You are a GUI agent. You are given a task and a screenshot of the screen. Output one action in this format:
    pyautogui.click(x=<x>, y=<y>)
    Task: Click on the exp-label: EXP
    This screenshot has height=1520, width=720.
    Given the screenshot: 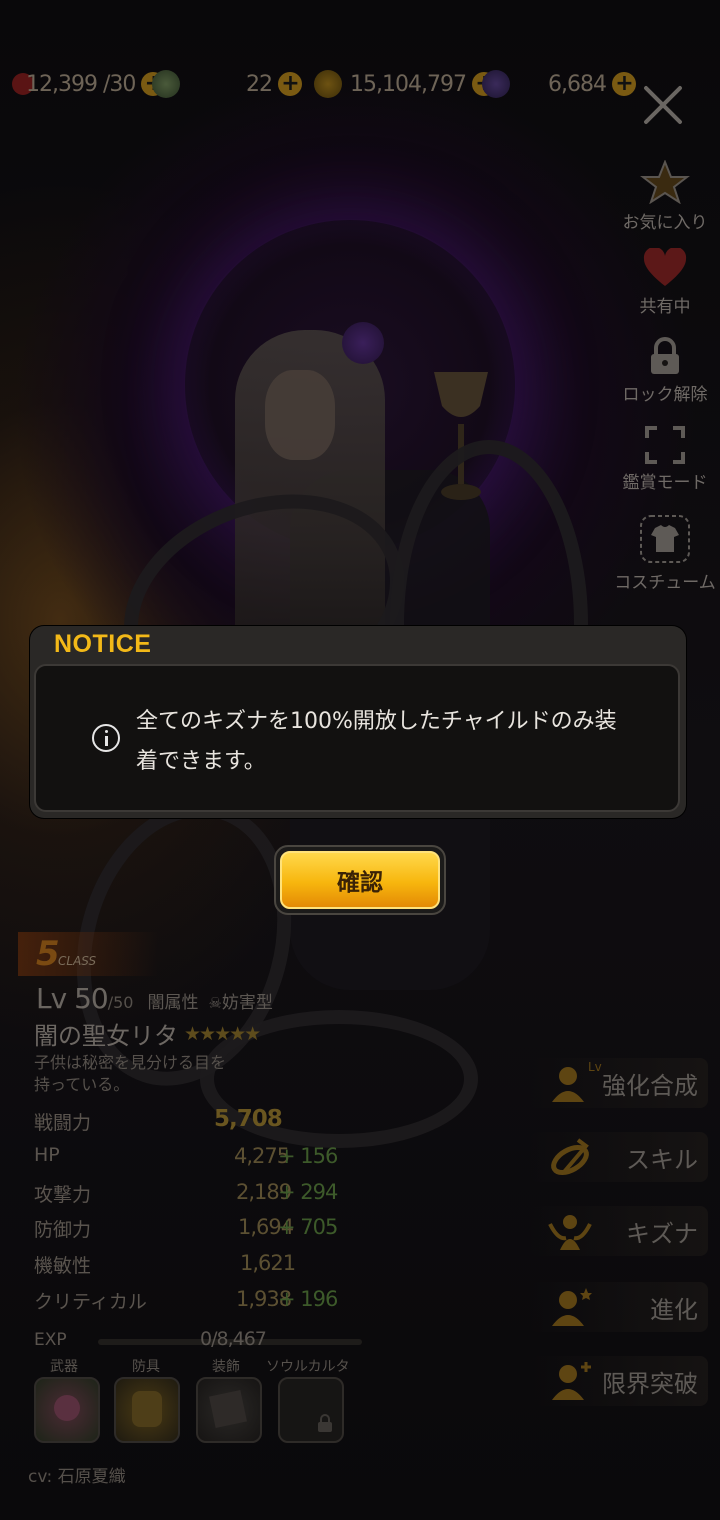 What is the action you would take?
    pyautogui.click(x=50, y=1340)
    